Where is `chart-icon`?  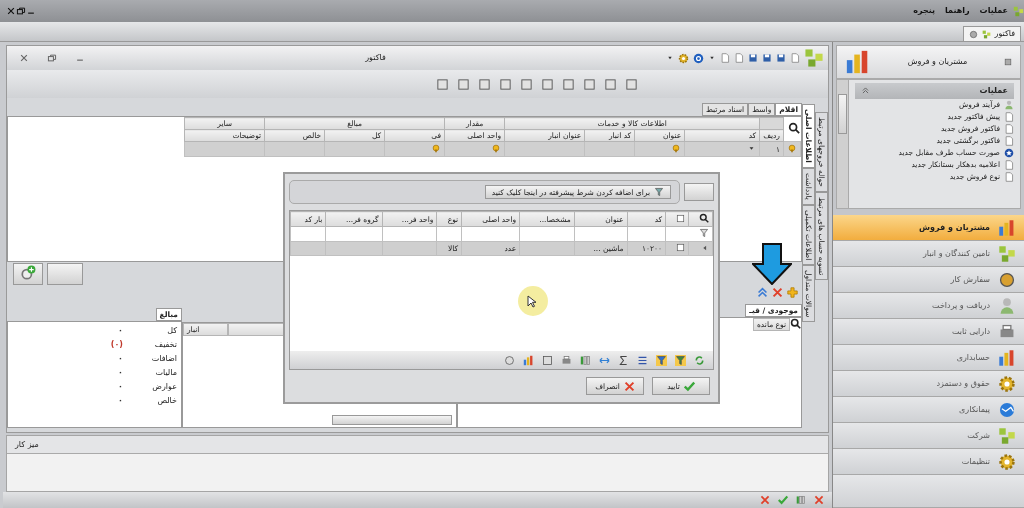 chart-icon is located at coordinates (528, 360).